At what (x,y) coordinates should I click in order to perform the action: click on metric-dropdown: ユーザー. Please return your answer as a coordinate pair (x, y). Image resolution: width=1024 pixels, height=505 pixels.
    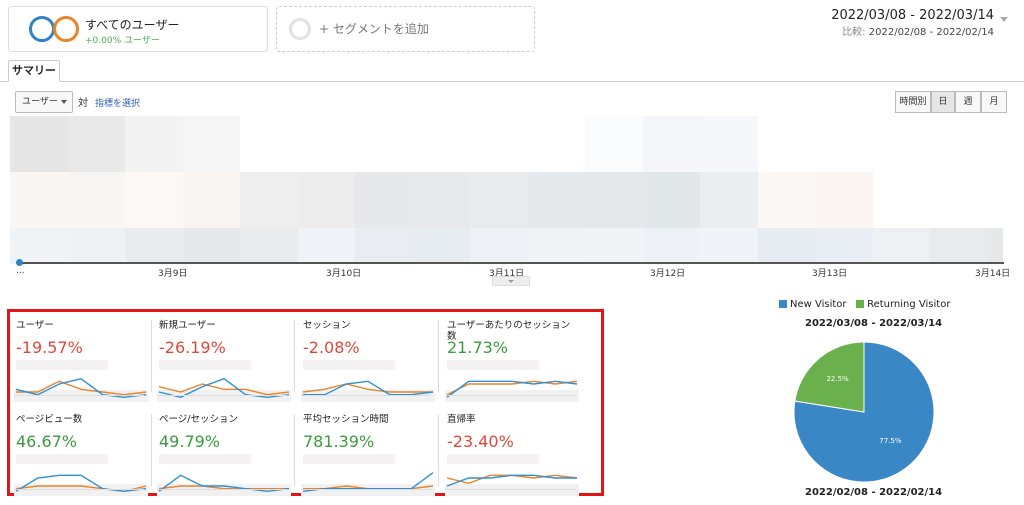
    Looking at the image, I should click on (44, 102).